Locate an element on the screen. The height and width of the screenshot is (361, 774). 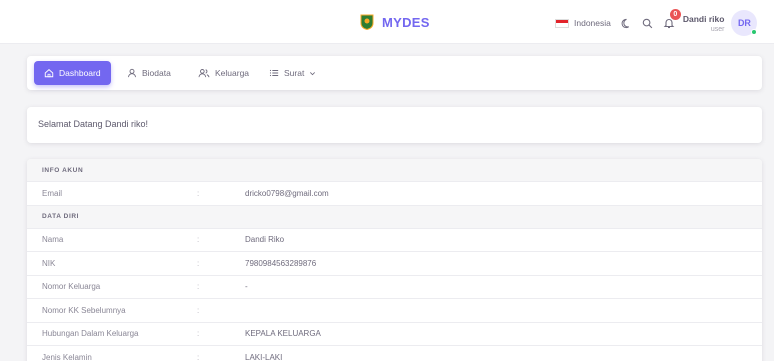
avatar-initials: DR is located at coordinates (744, 23).